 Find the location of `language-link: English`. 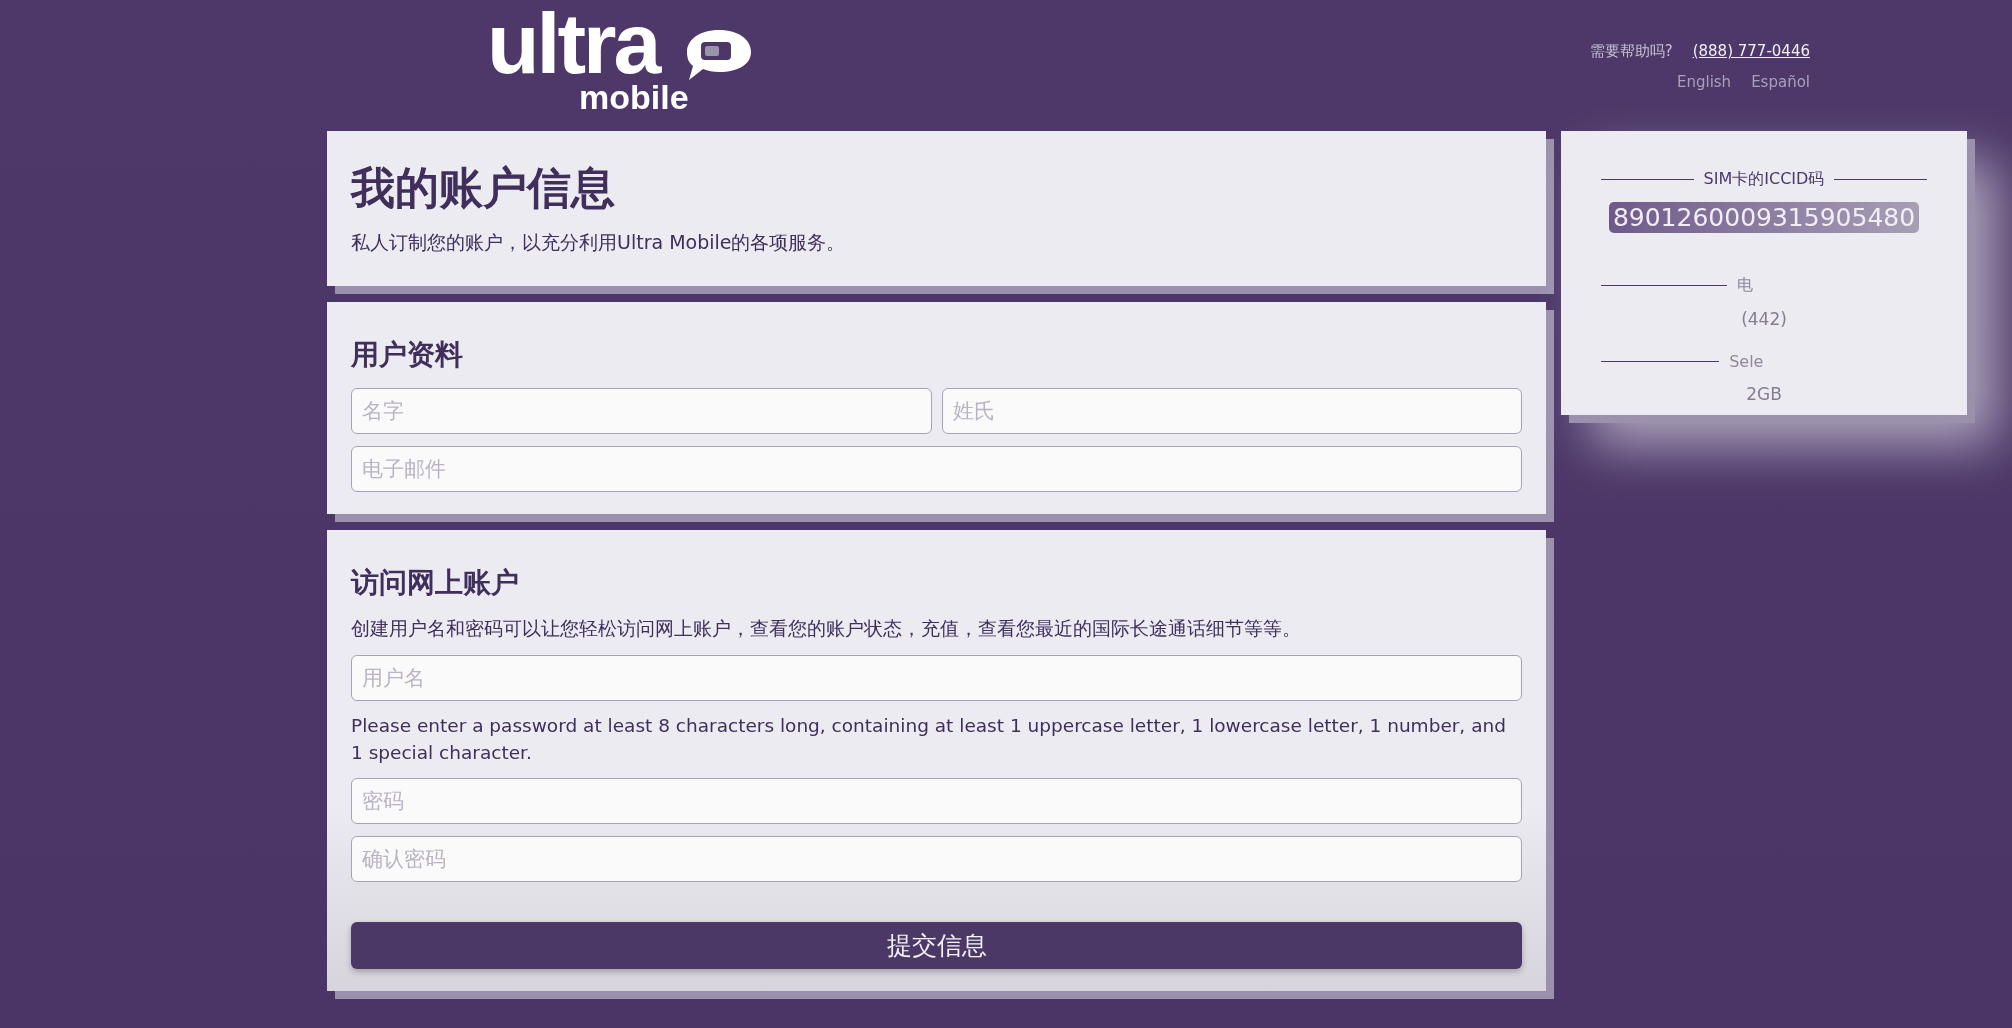

language-link: English is located at coordinates (1704, 82).